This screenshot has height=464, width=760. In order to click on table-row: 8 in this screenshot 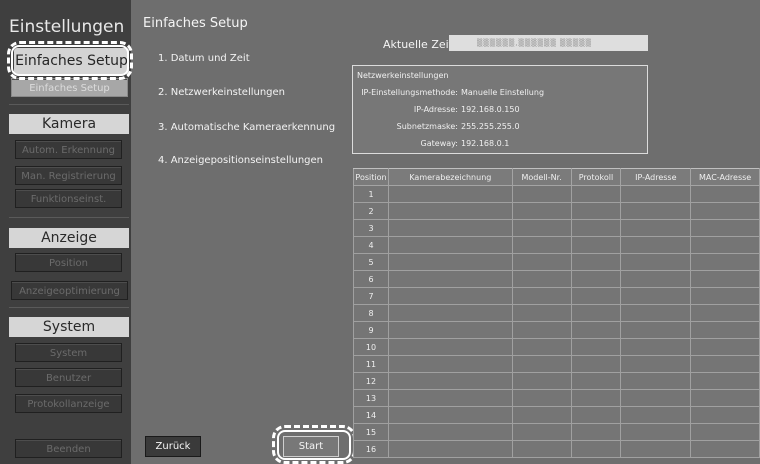, I will do `click(556, 313)`.